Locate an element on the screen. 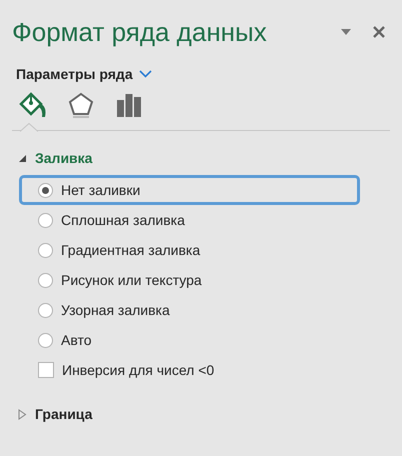 Image resolution: width=402 pixels, height=456 pixels. chevron-down-icon is located at coordinates (145, 74).